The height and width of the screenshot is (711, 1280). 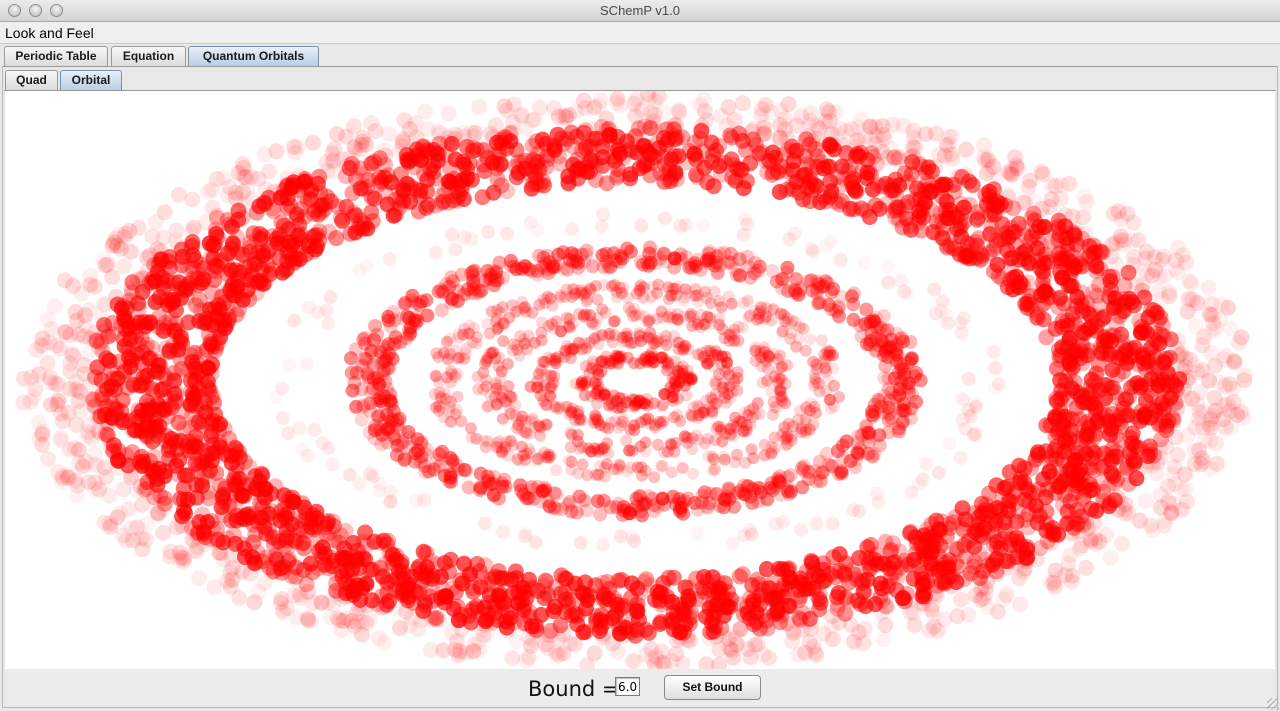 I want to click on tab-equation: Equation, so click(x=148, y=56).